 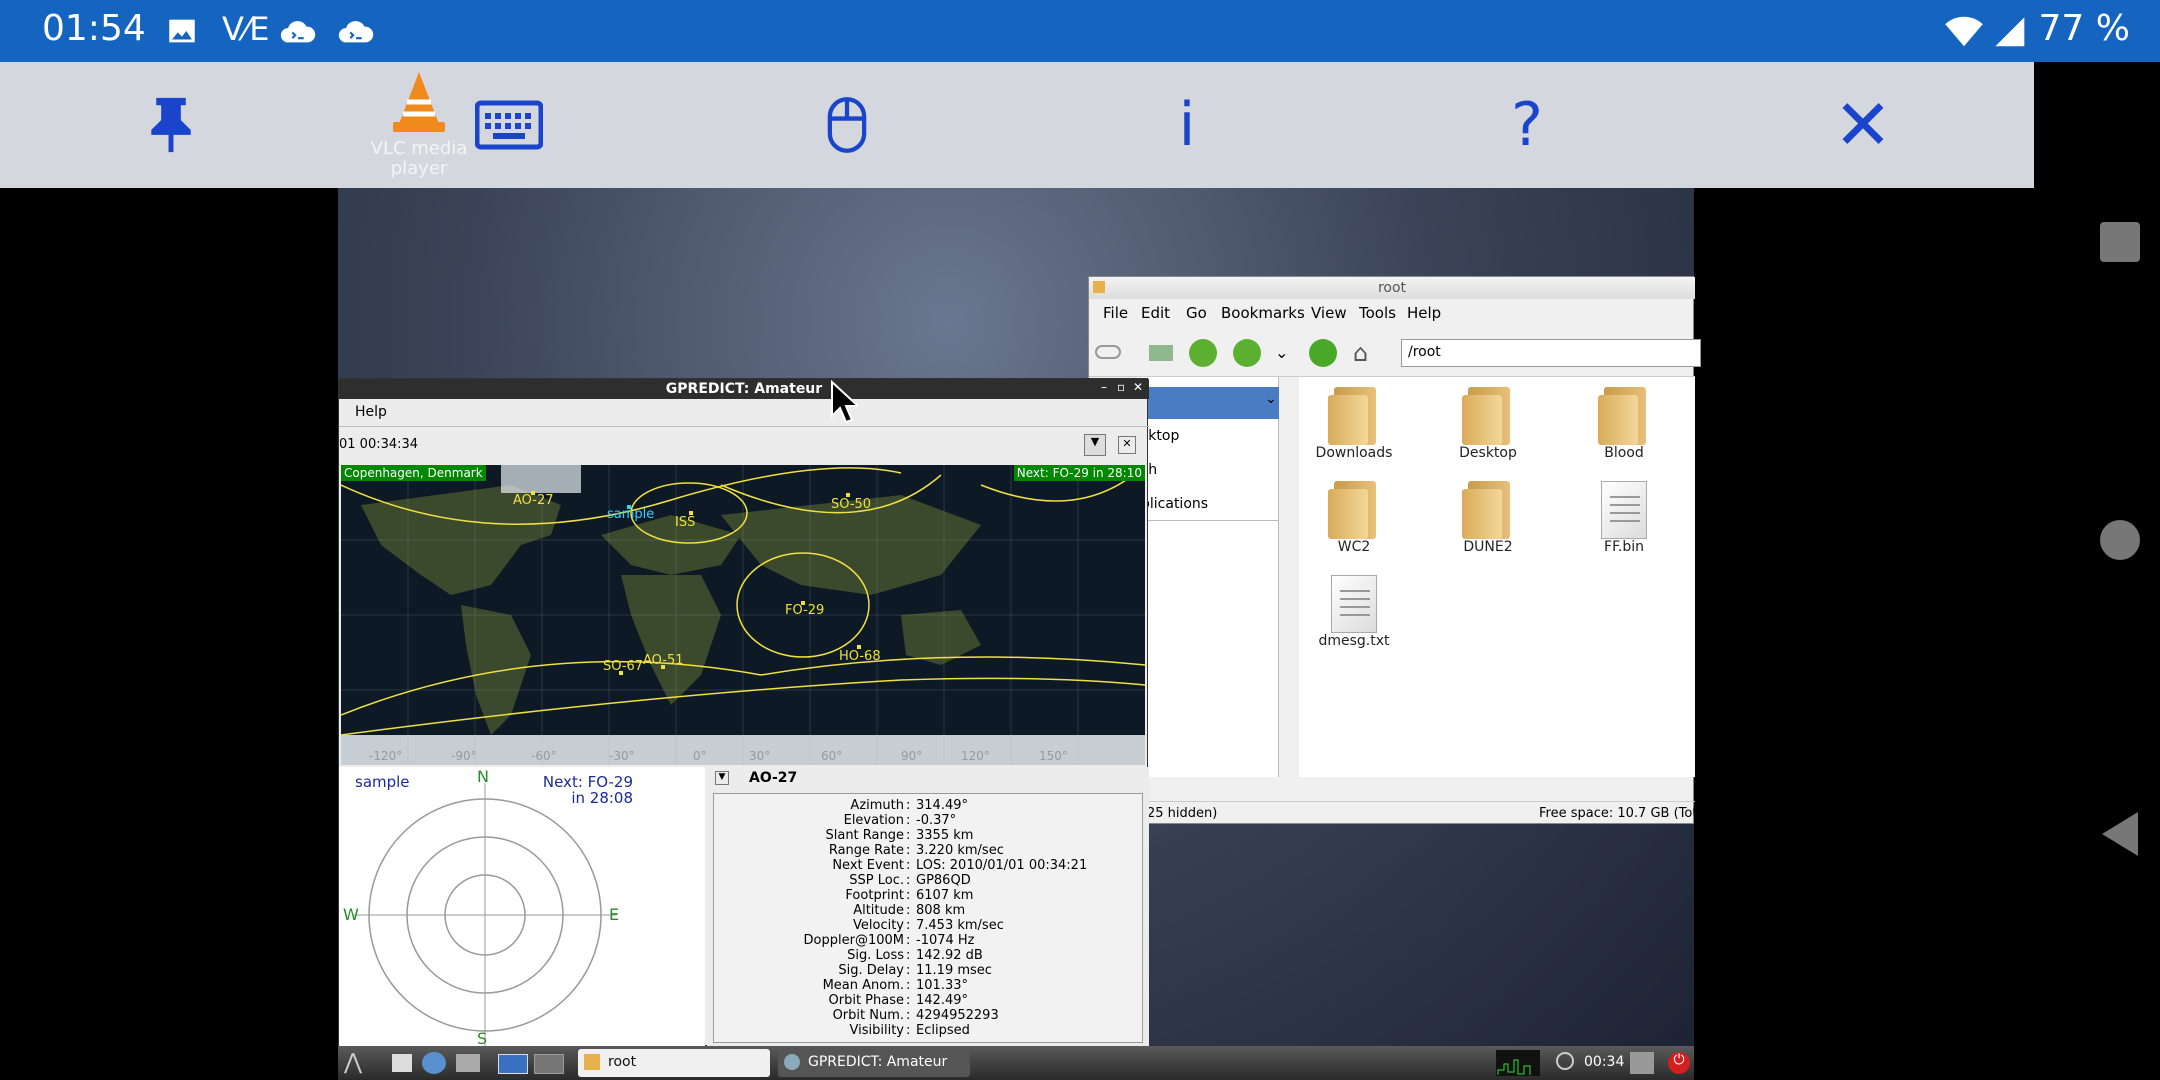 I want to click on world-map-svg, so click(x=743, y=614).